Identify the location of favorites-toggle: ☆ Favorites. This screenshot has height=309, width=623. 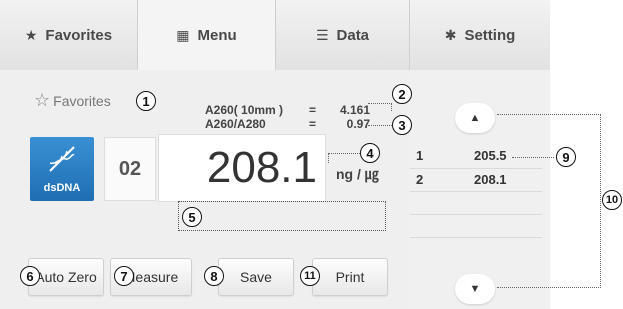
(72, 100).